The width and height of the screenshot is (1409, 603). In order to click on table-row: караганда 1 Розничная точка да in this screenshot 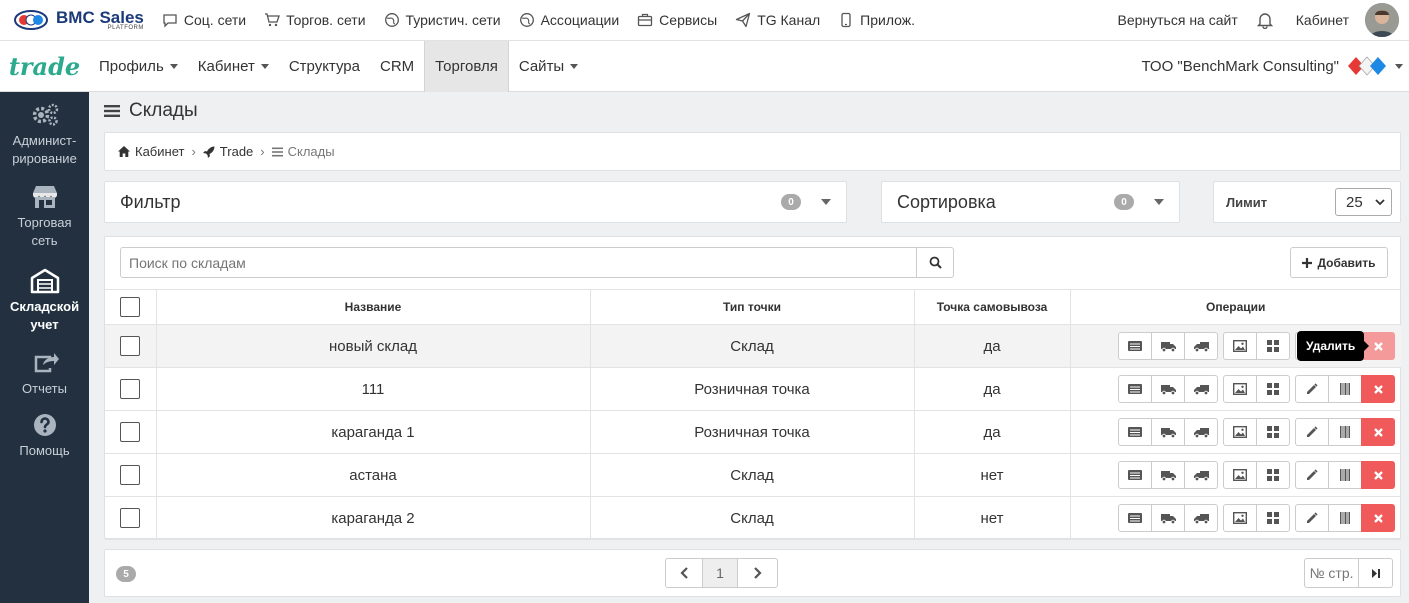, I will do `click(753, 432)`.